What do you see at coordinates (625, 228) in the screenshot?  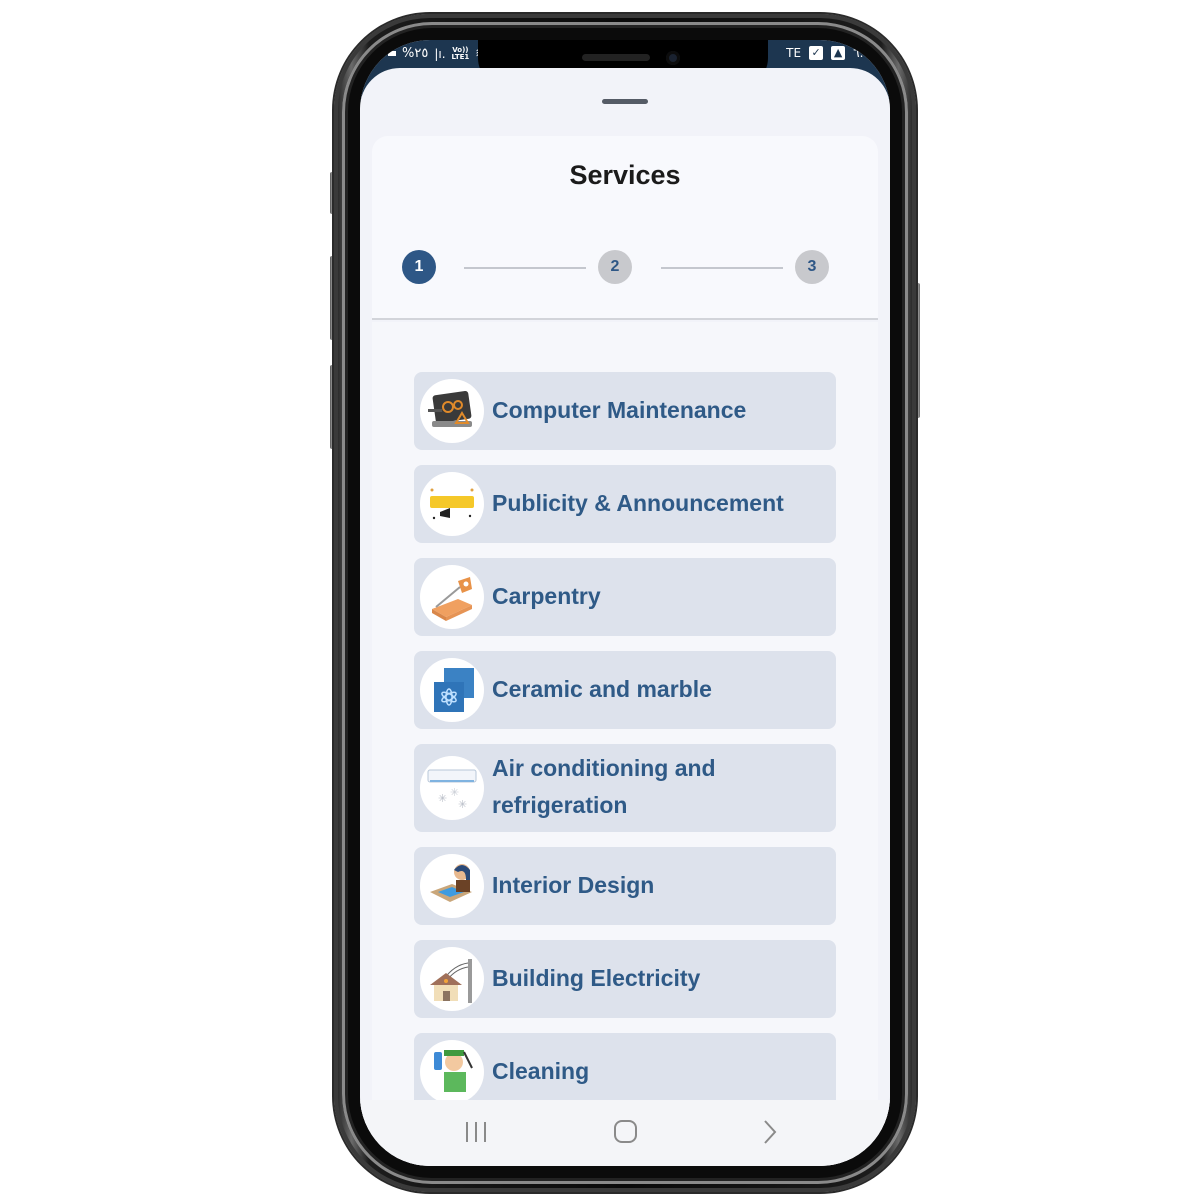 I see `header-card: Services 1 2 3` at bounding box center [625, 228].